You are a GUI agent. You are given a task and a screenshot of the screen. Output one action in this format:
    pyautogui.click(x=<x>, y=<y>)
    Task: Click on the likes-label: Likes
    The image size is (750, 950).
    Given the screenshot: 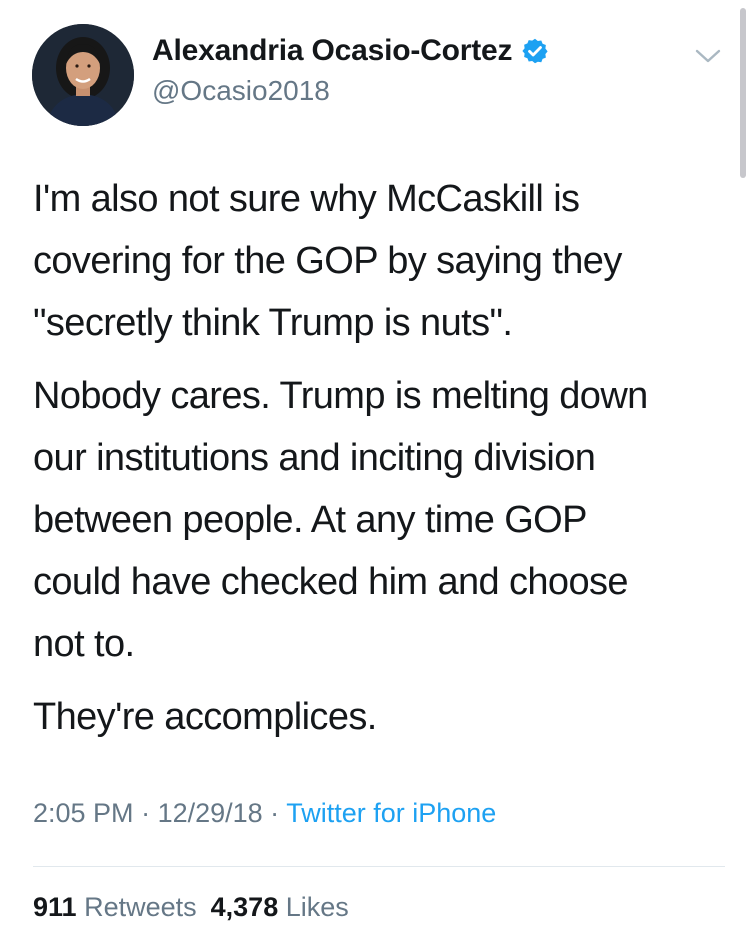 What is the action you would take?
    pyautogui.click(x=317, y=907)
    